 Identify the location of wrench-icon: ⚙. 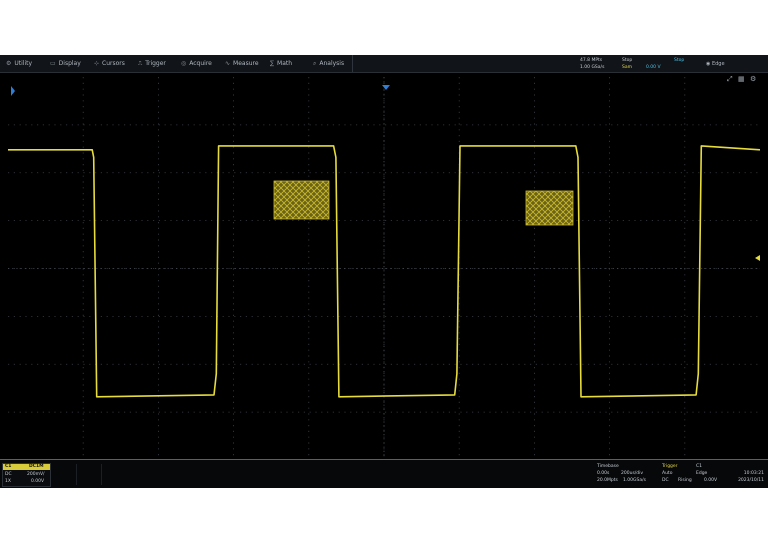
(9, 63).